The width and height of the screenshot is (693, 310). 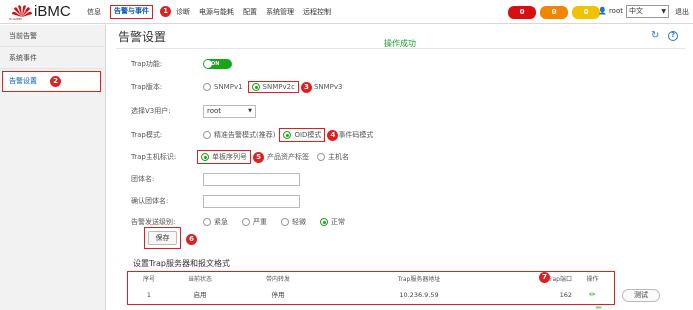 I want to click on trap-enable-row: Trap功能: ON, so click(x=181, y=64).